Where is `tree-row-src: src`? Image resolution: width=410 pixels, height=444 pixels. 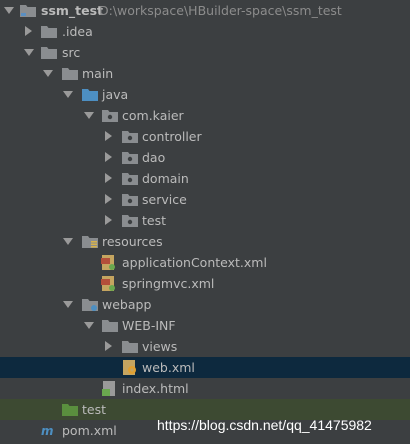
tree-row-src: src is located at coordinates (205, 52).